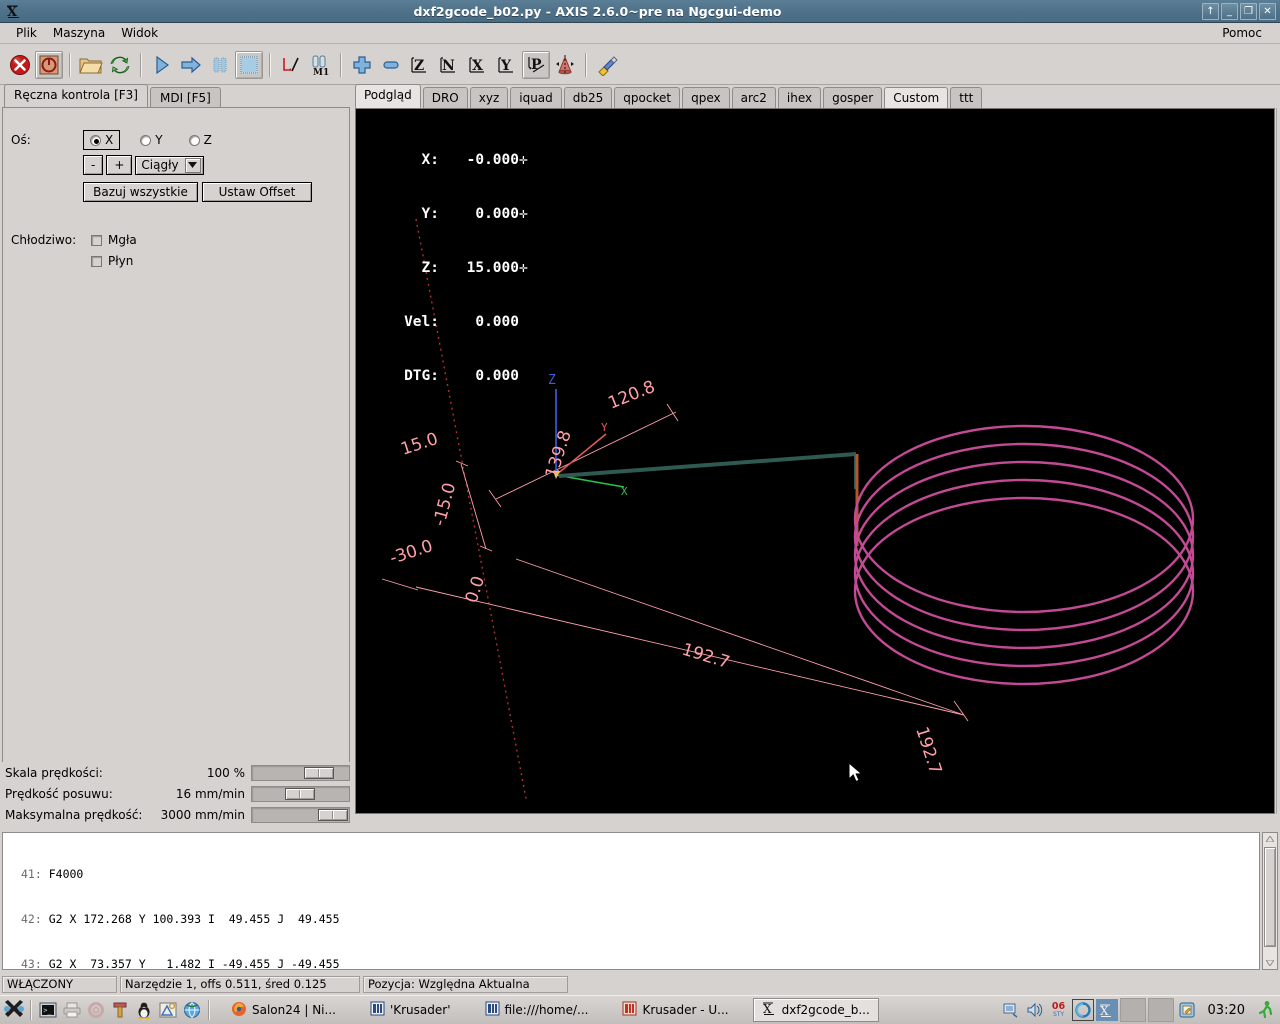 The height and width of the screenshot is (1024, 1280). I want to click on volume-speaker-icon, so click(1035, 1010).